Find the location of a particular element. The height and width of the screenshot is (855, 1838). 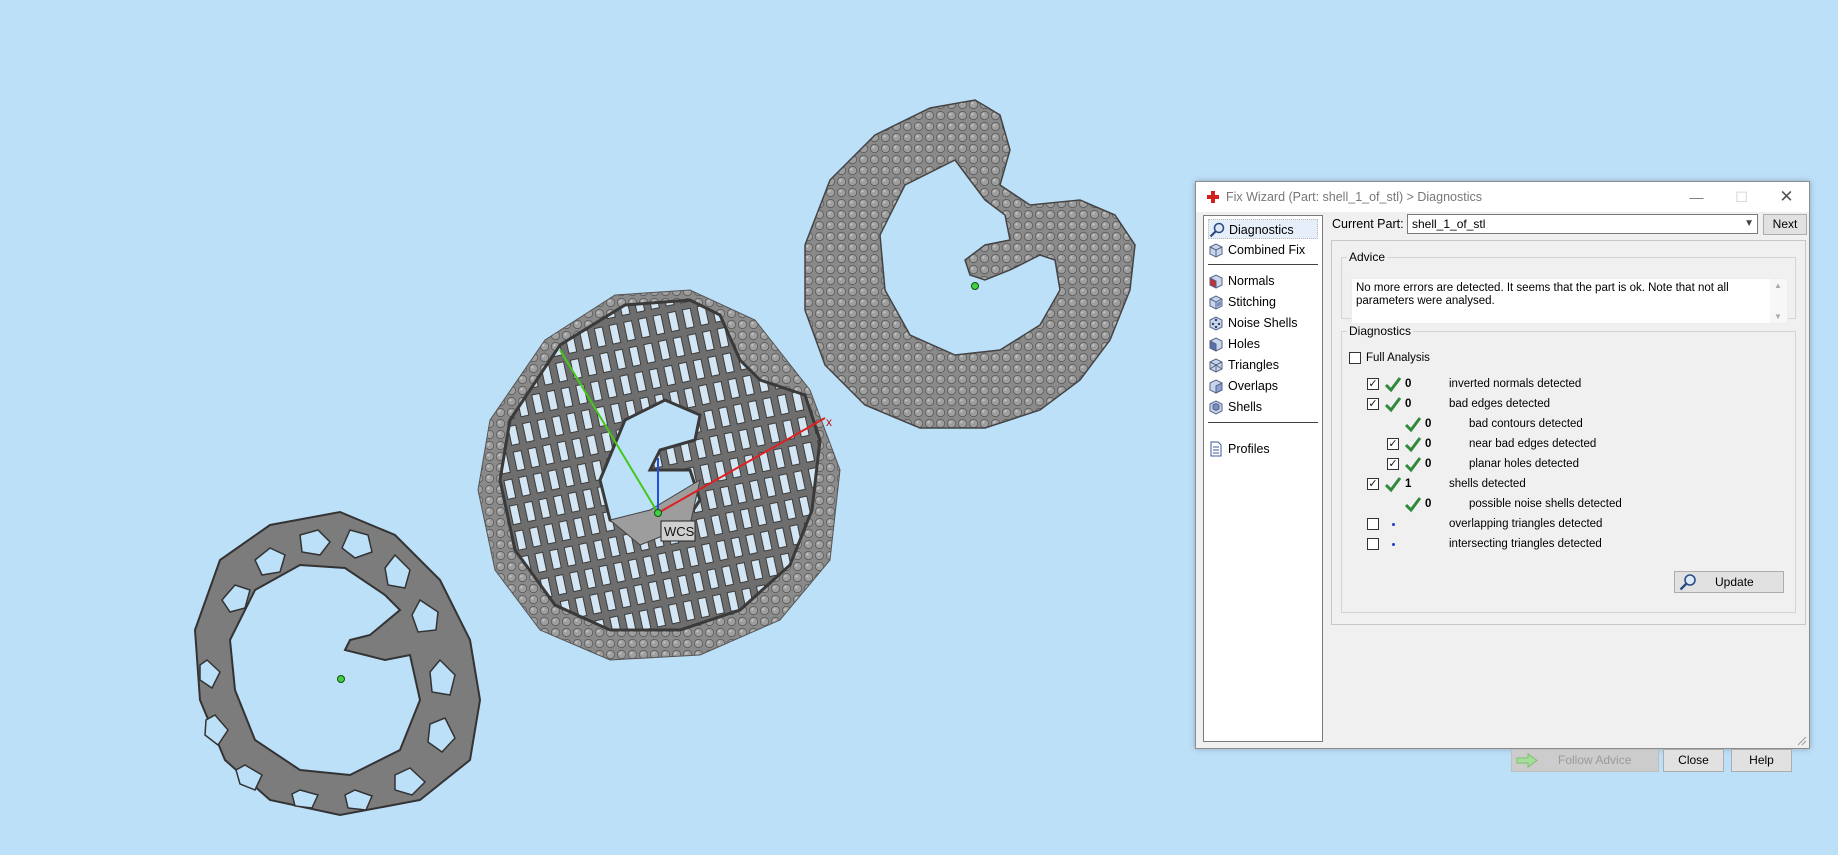

middle-ring-model: x WCS is located at coordinates (659, 475).